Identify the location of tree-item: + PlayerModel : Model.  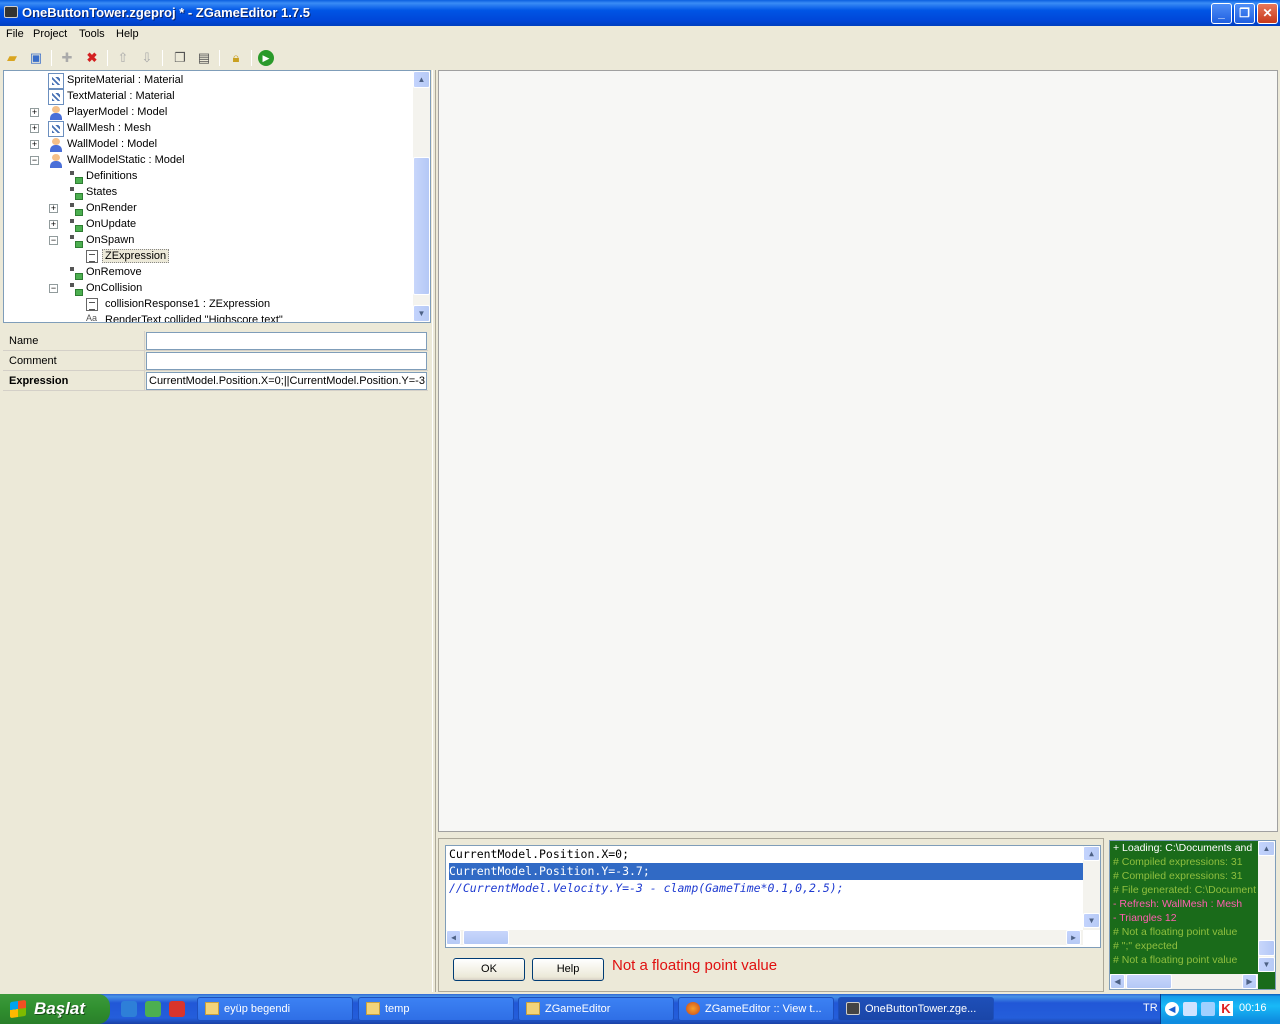
(209, 113).